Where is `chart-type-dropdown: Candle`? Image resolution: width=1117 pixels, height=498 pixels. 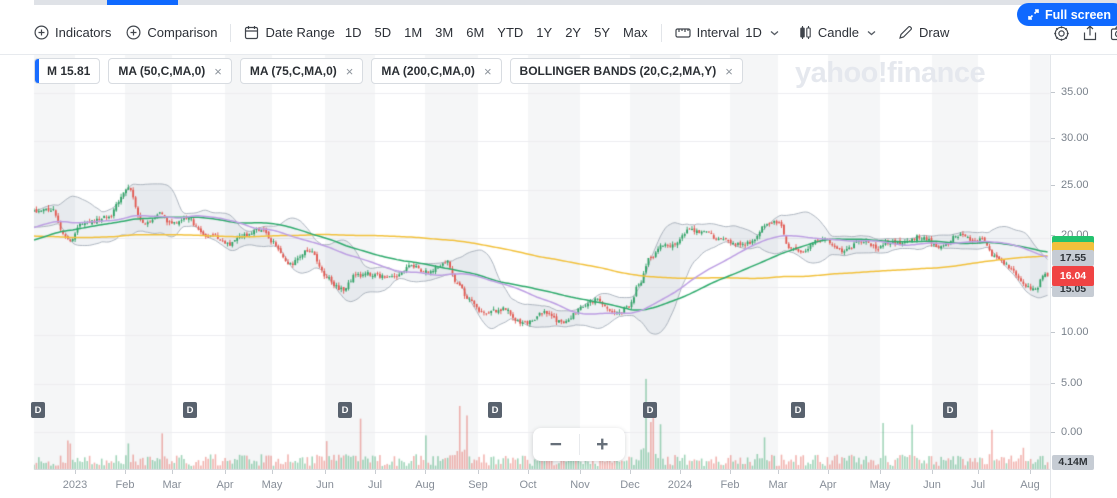
chart-type-dropdown: Candle is located at coordinates (837, 32).